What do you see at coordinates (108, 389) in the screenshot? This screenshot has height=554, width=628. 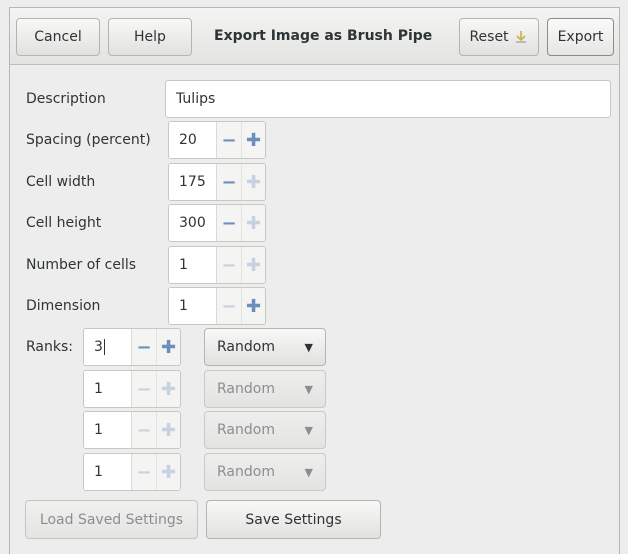 I see `rank-2-input: 1` at bounding box center [108, 389].